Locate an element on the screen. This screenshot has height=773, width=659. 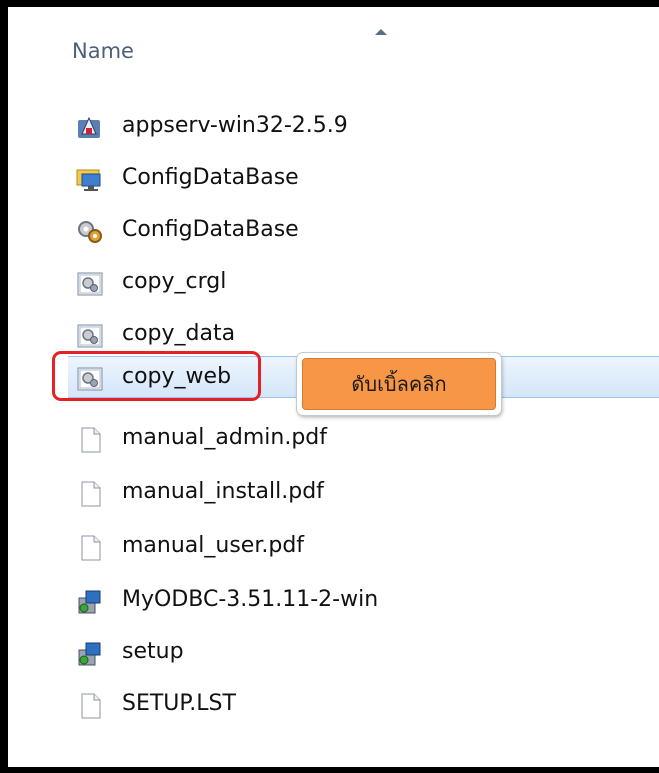
file-row-setup: setup is located at coordinates (363, 653).